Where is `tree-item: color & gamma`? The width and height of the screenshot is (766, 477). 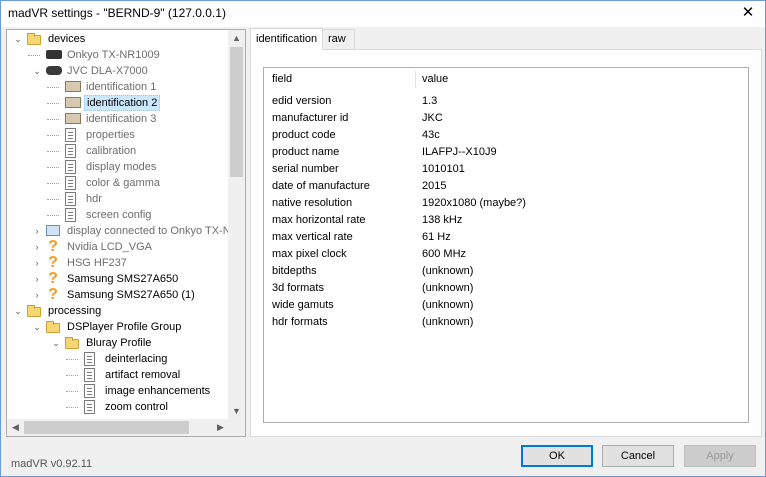 tree-item: color & gamma is located at coordinates (118, 183).